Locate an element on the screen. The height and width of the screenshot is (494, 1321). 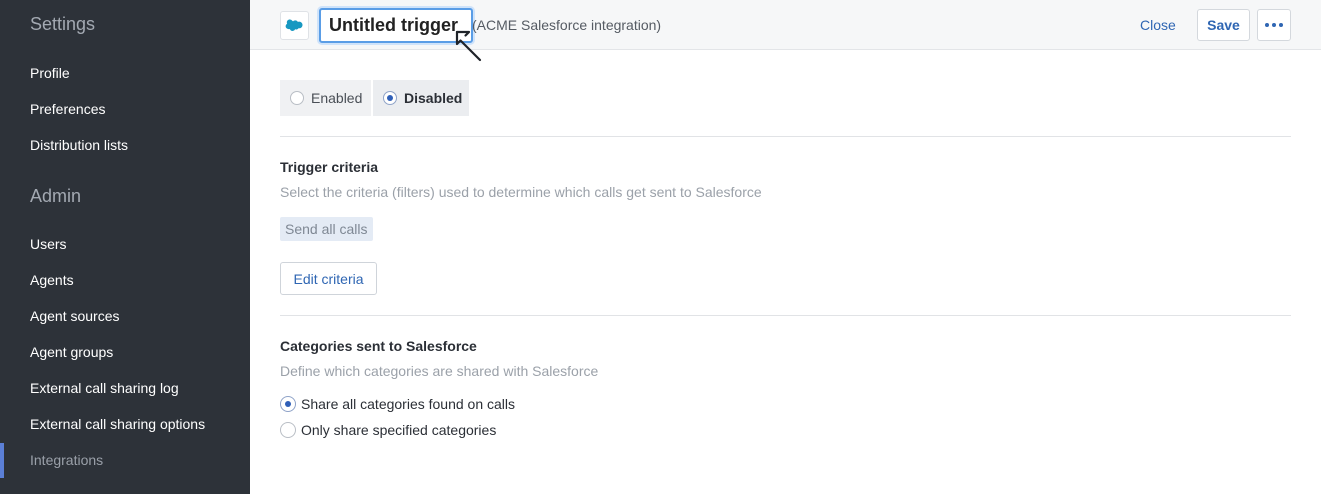
disabled-label: Disabled is located at coordinates (433, 98).